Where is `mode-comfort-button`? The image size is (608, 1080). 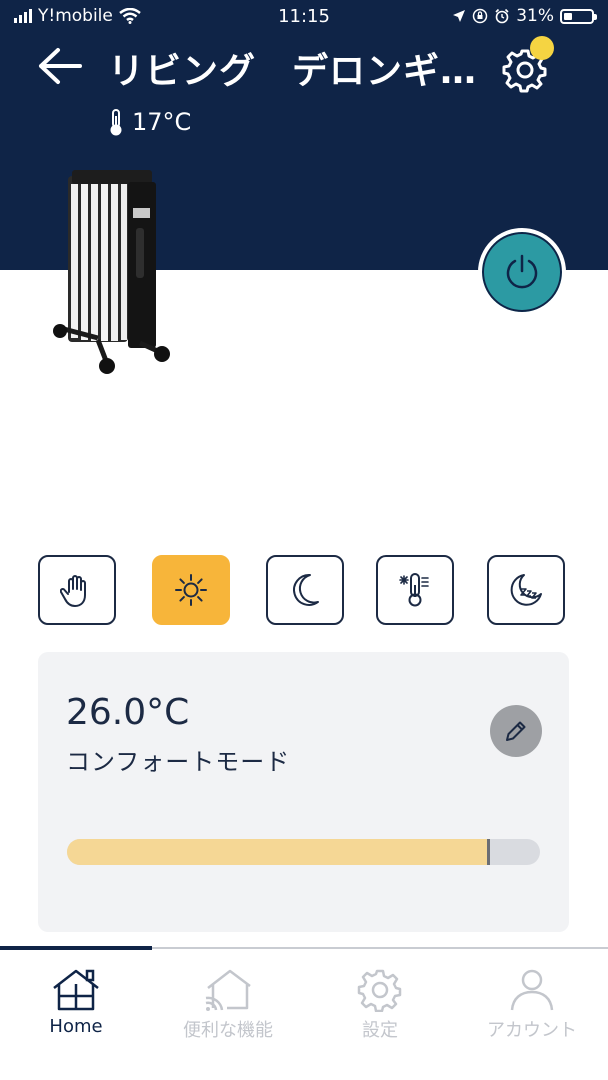
mode-comfort-button is located at coordinates (191, 590).